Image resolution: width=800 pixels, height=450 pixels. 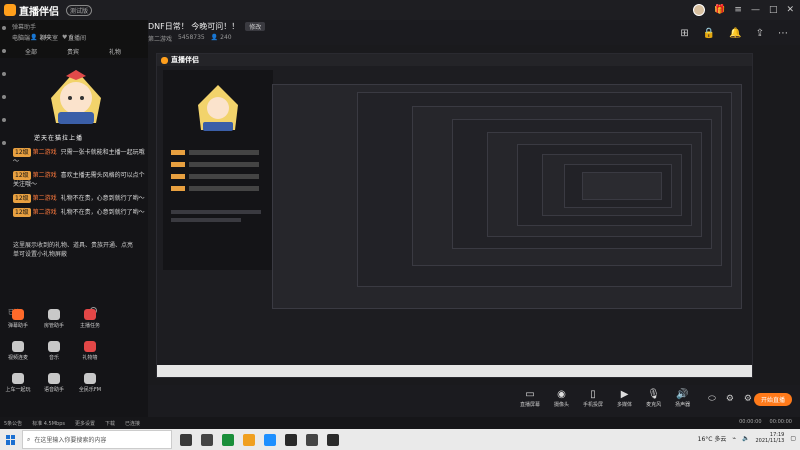 I want to click on status-more-settings: 更多设置, so click(x=85, y=423).